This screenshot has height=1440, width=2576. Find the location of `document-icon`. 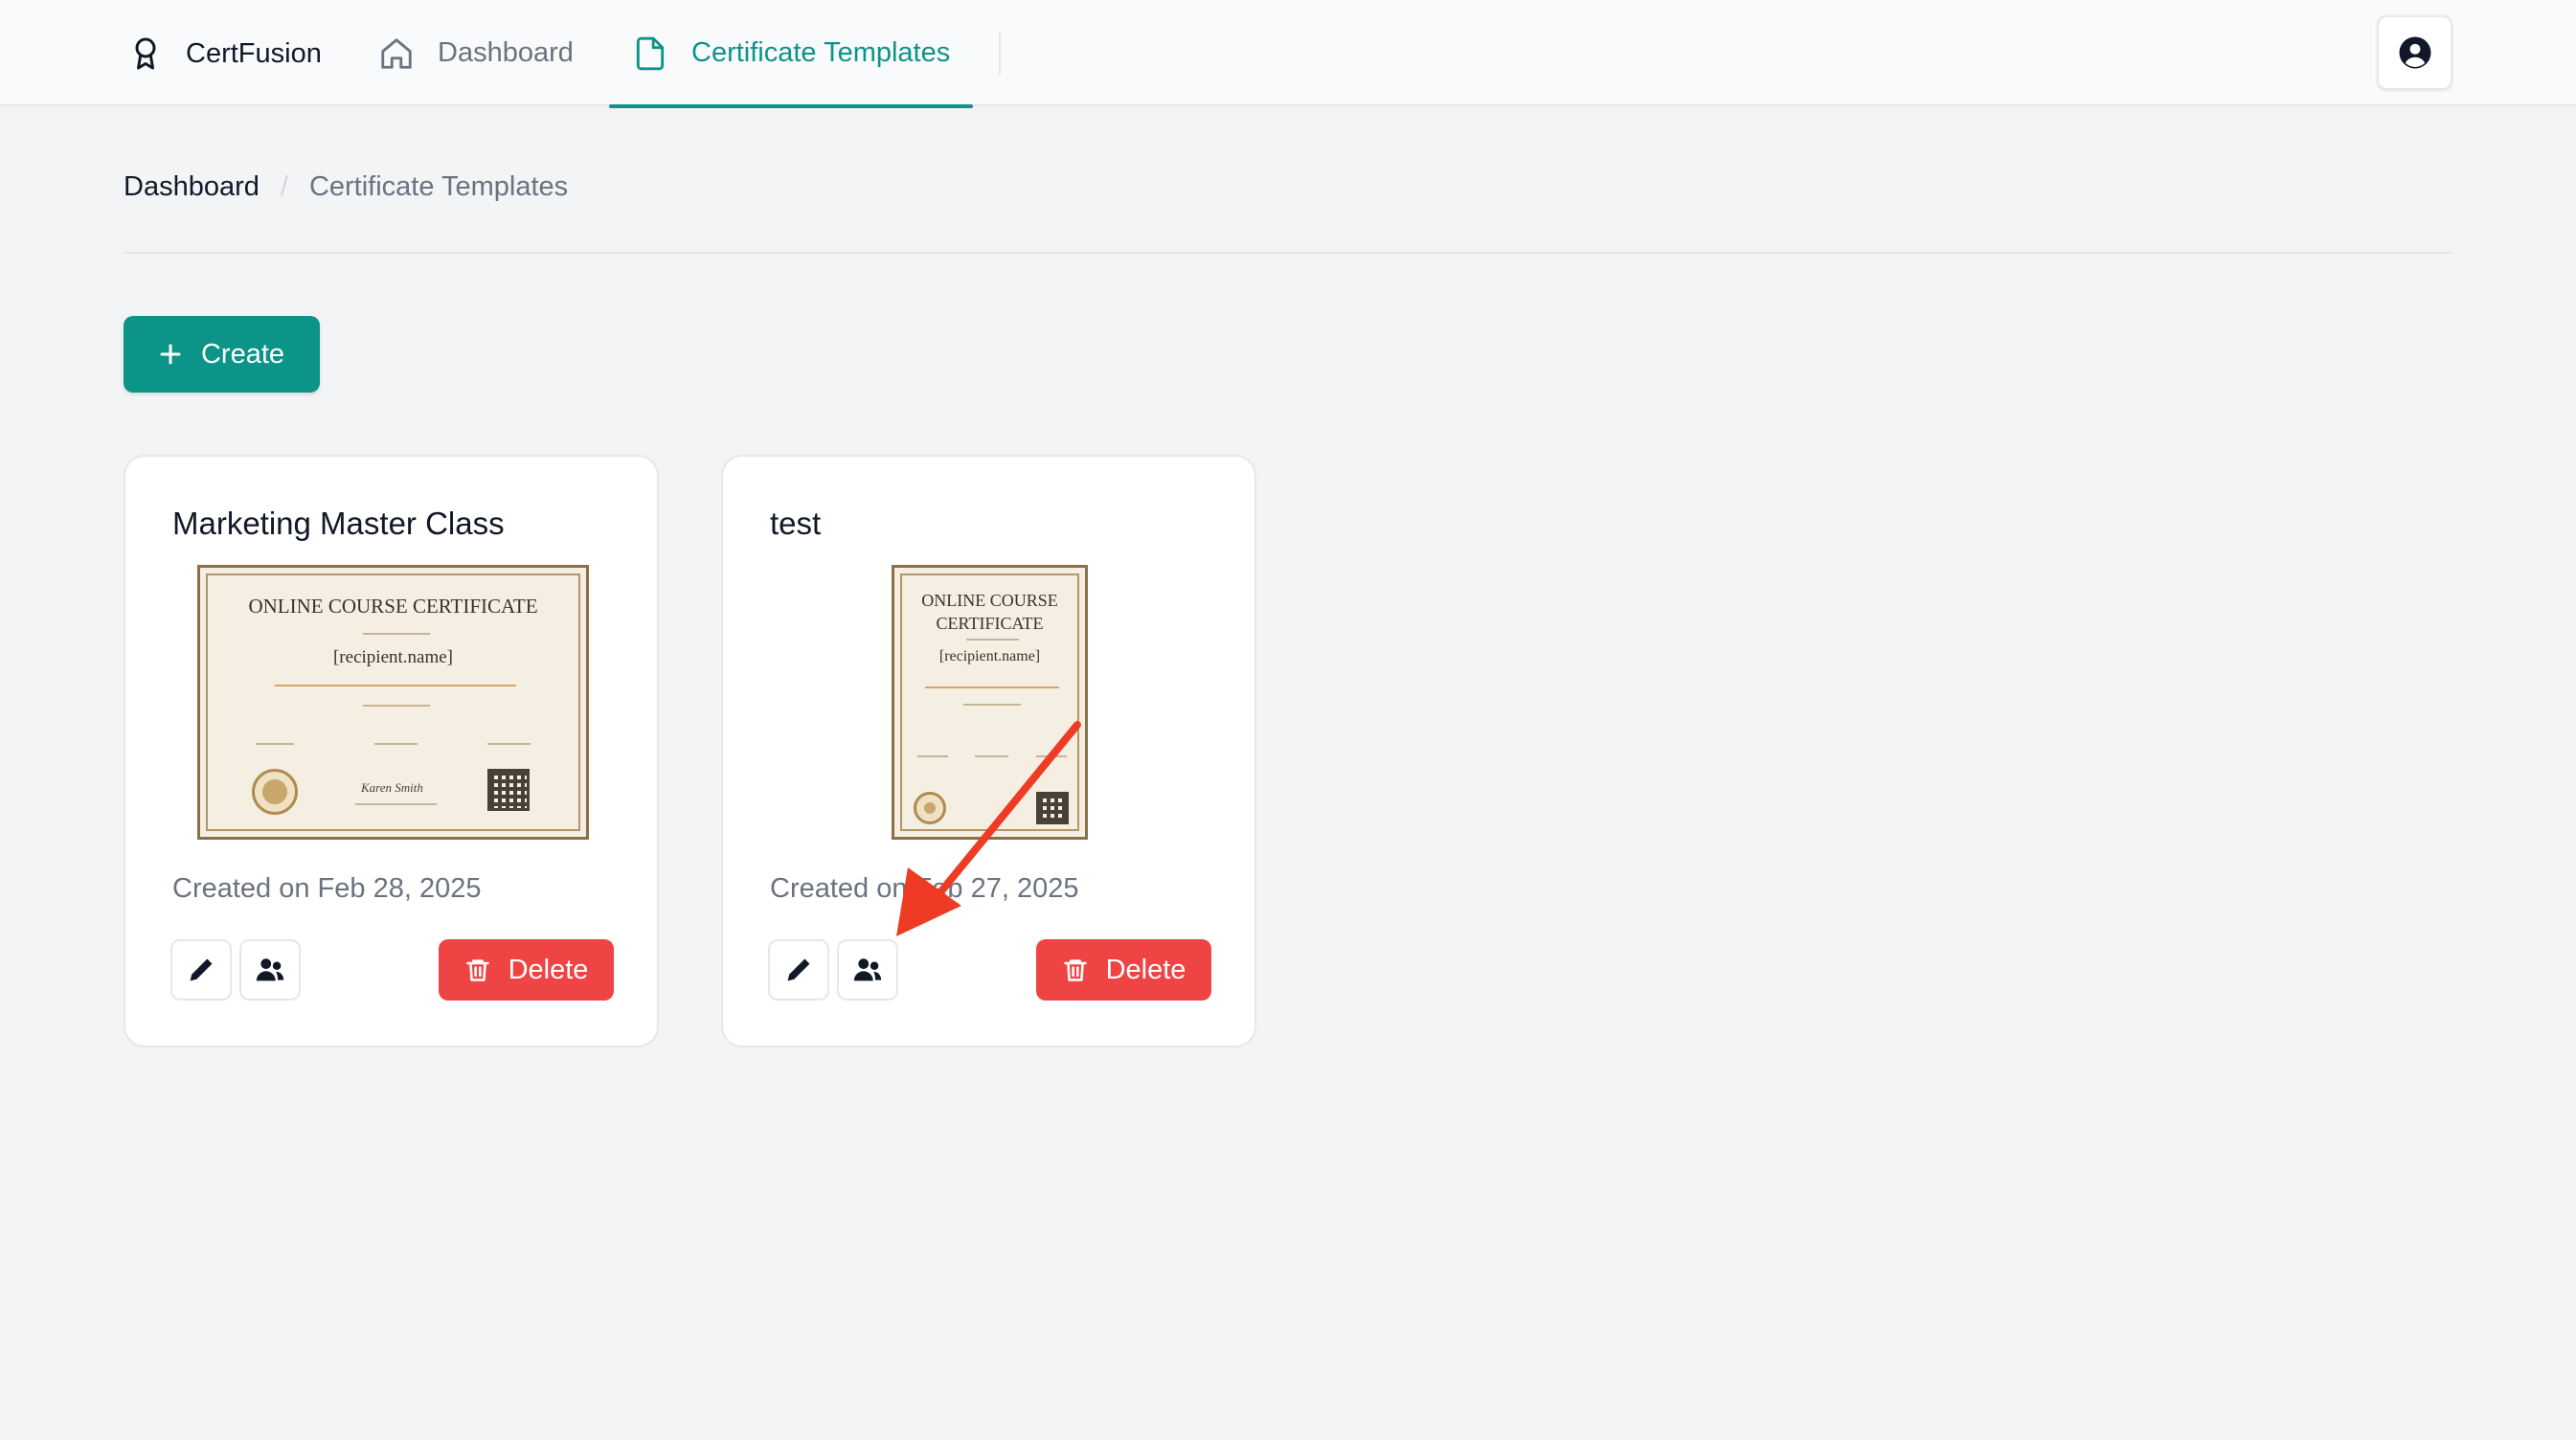

document-icon is located at coordinates (650, 53).